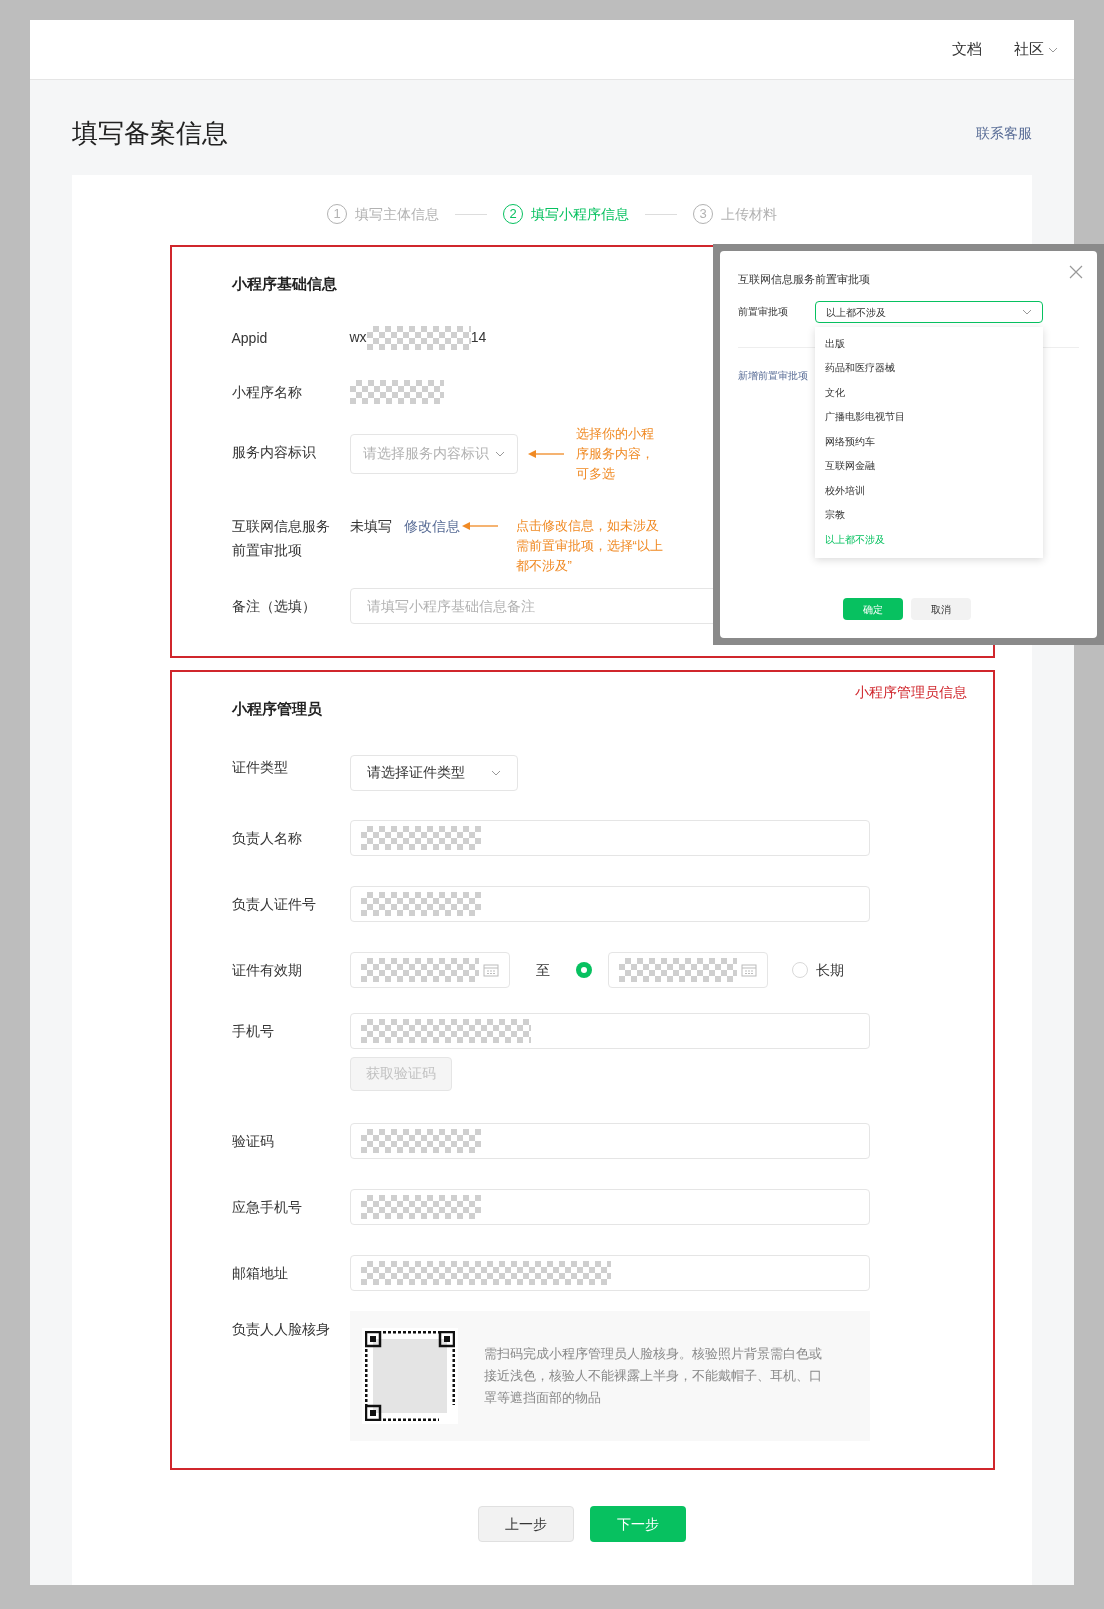 The height and width of the screenshot is (1609, 1104). I want to click on field-label: 手机号, so click(253, 1031).